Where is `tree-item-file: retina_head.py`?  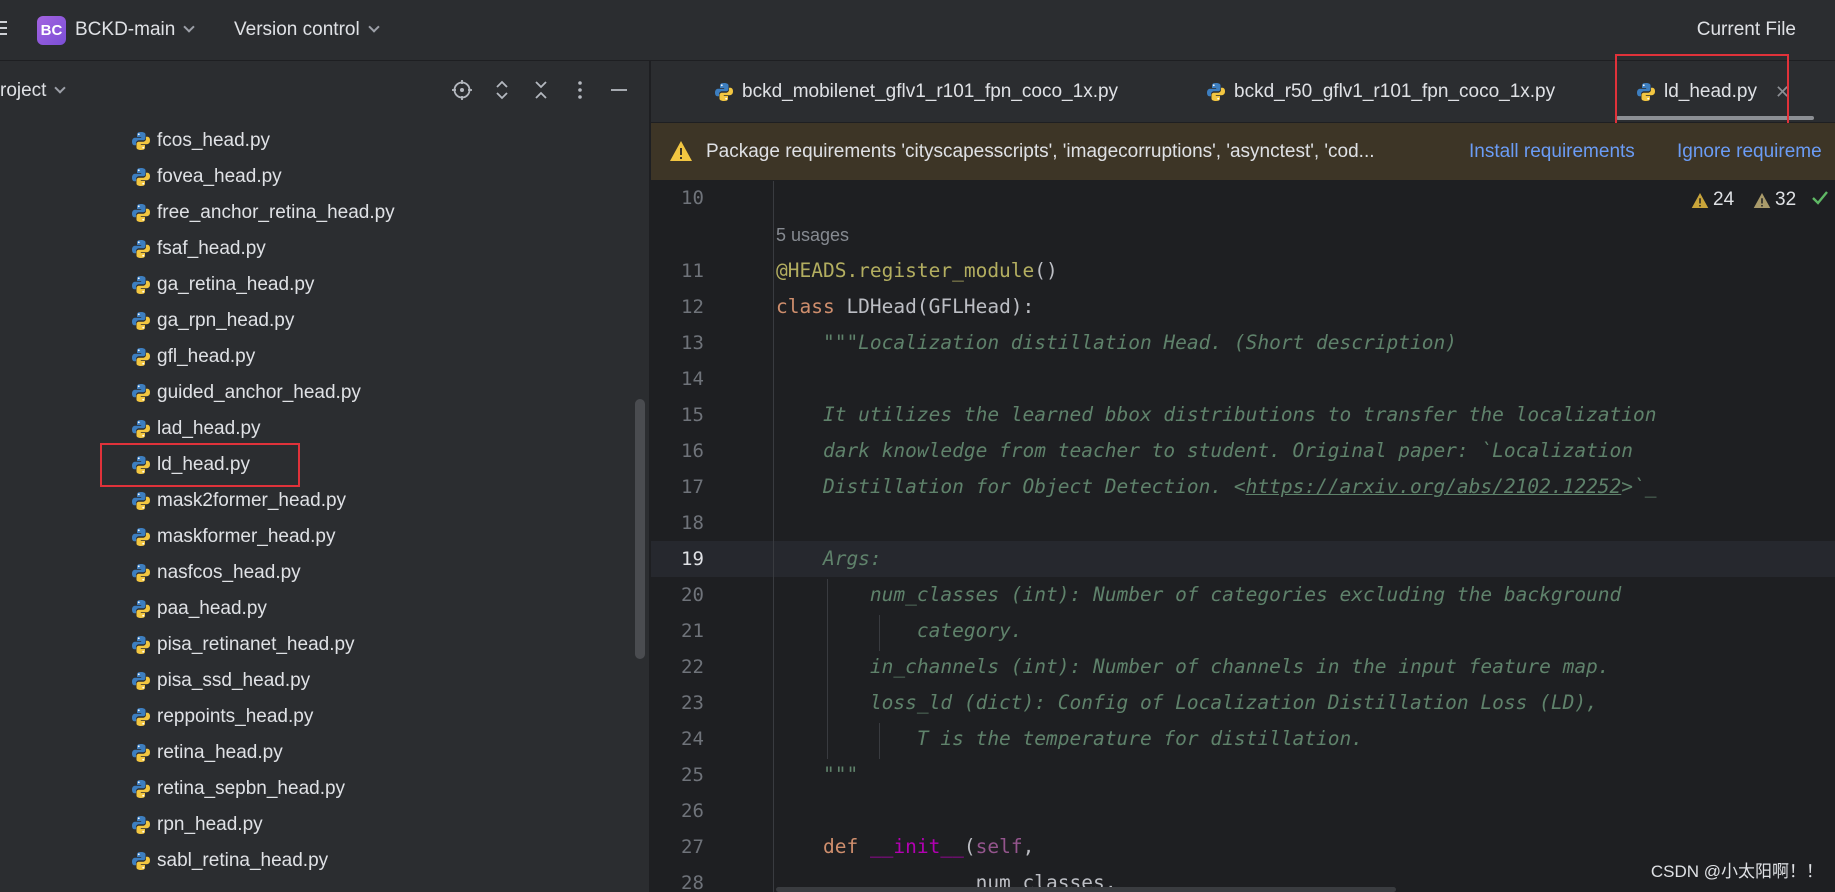
tree-item-file: retina_head.py is located at coordinates (207, 753).